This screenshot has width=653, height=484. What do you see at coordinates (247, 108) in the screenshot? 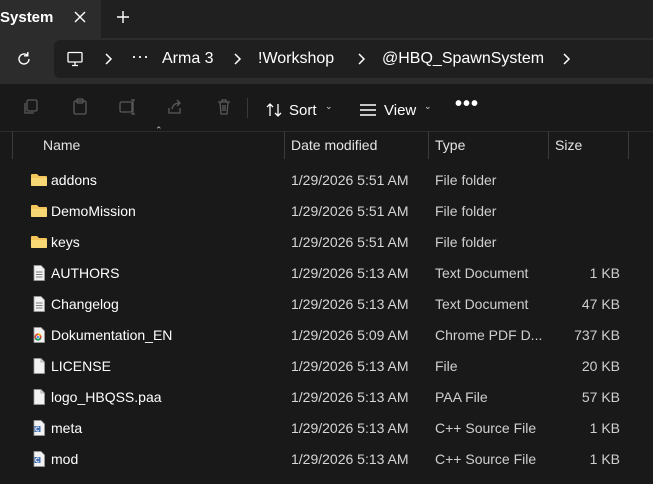
I see `toolbar-divider` at bounding box center [247, 108].